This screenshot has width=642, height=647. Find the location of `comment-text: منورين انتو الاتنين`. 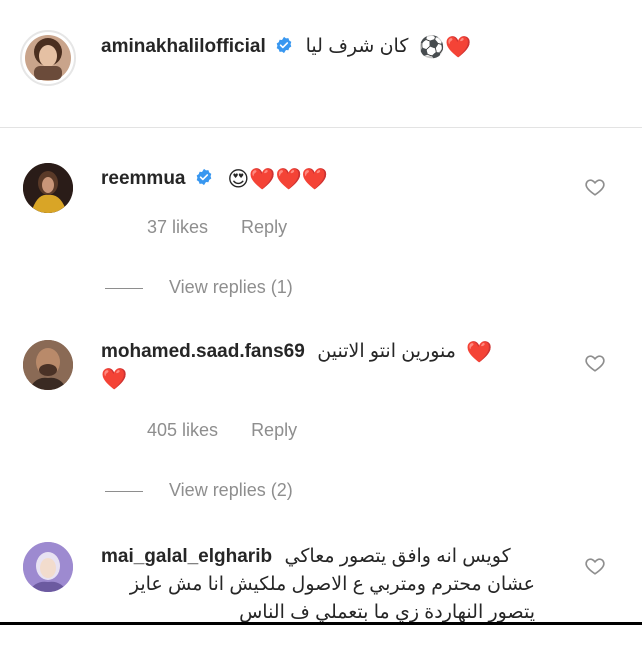

comment-text: منورين انتو الاتنين is located at coordinates (386, 351).